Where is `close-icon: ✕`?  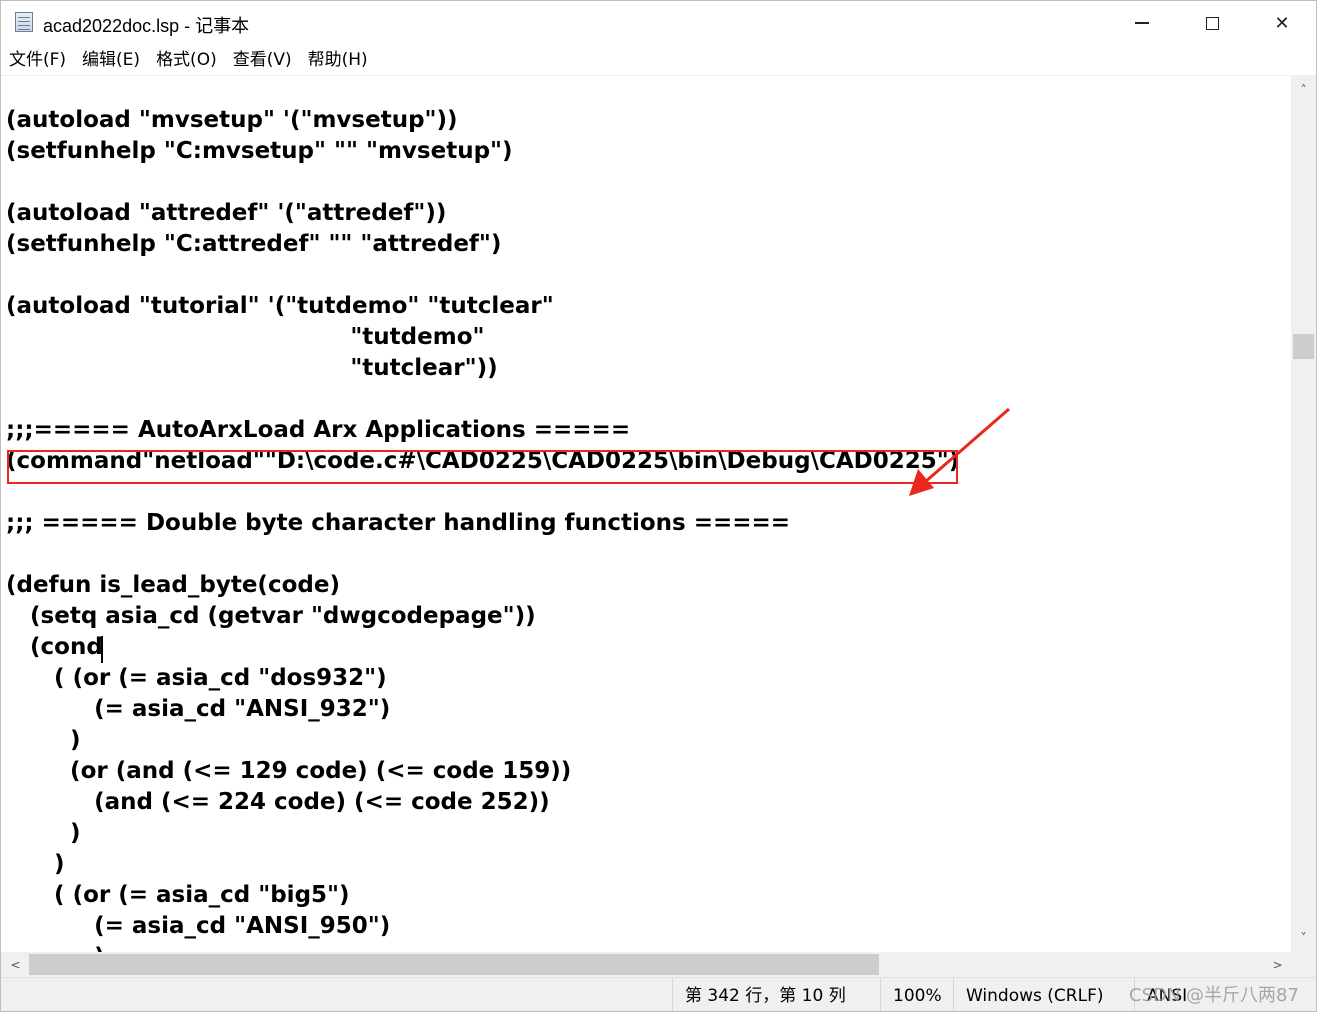
close-icon: ✕ is located at coordinates (1282, 23).